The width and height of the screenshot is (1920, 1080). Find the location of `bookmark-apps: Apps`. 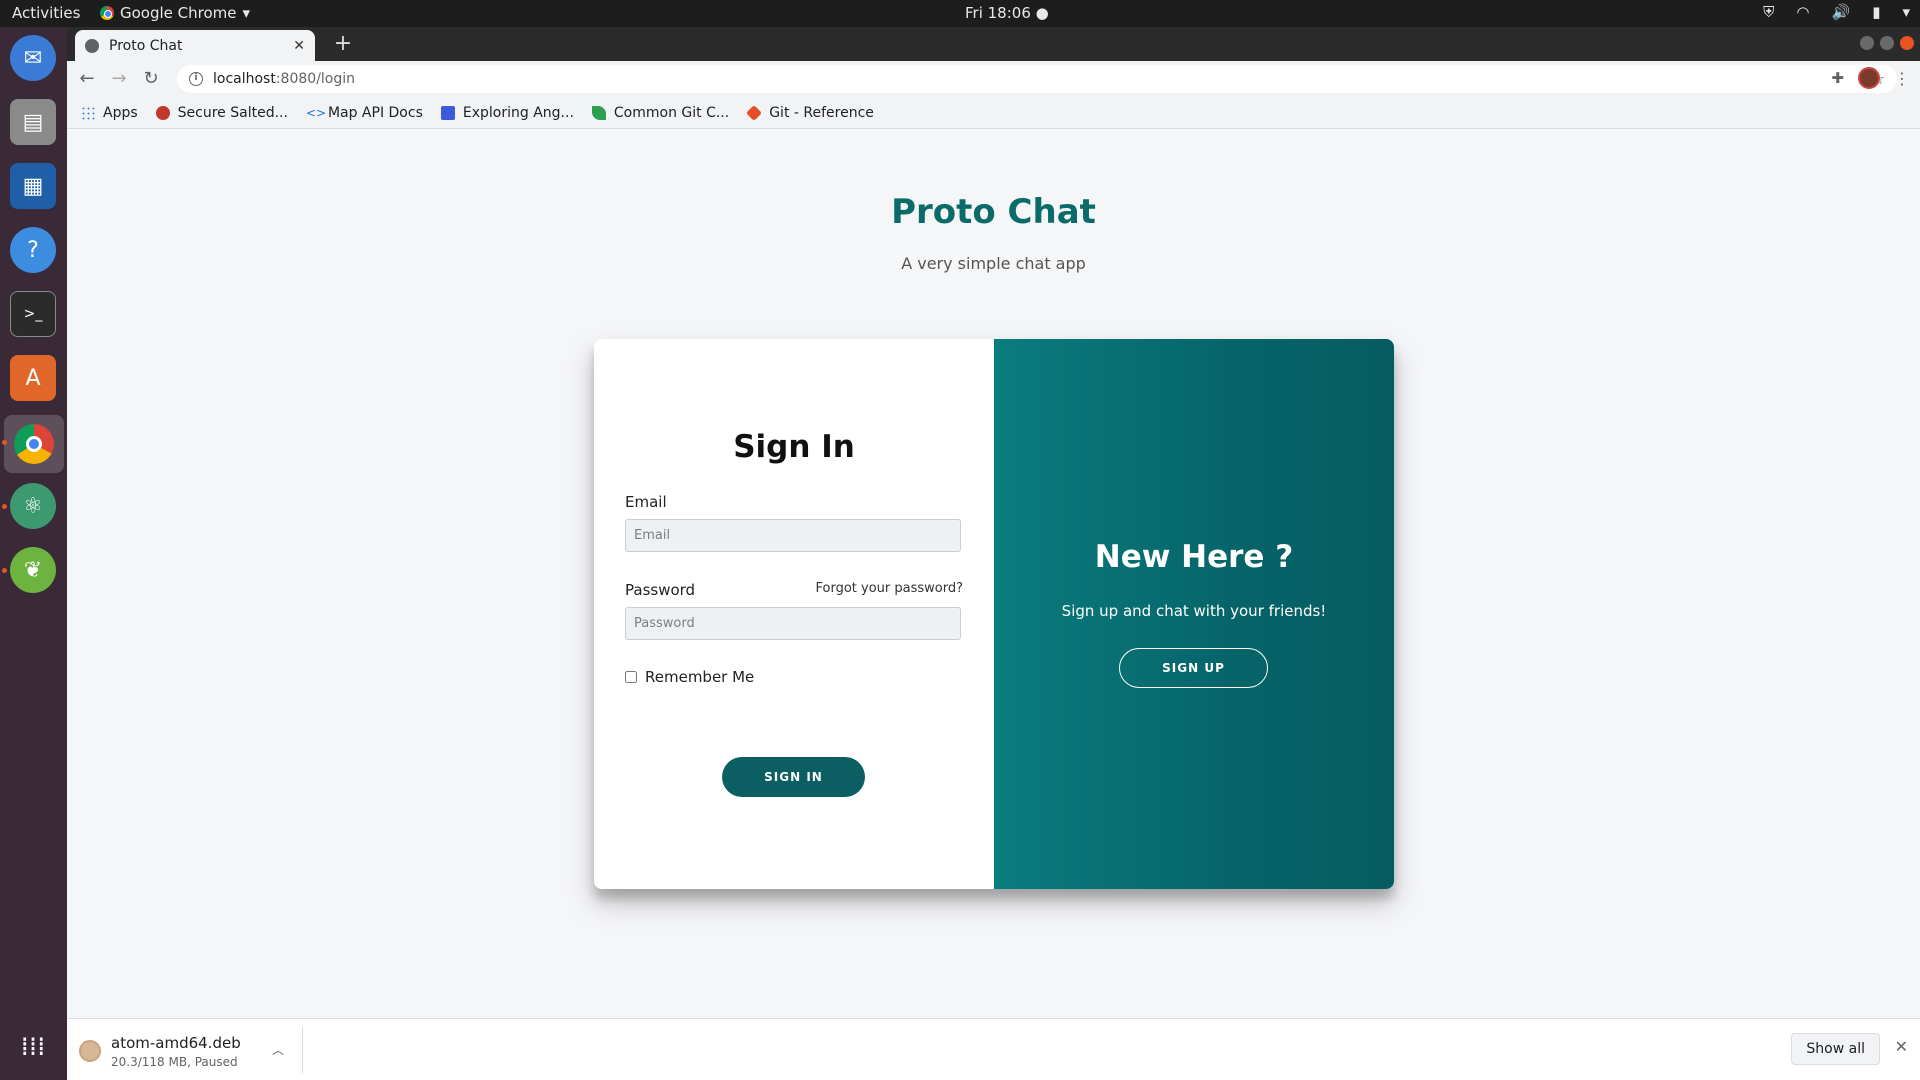

bookmark-apps: Apps is located at coordinates (109, 113).